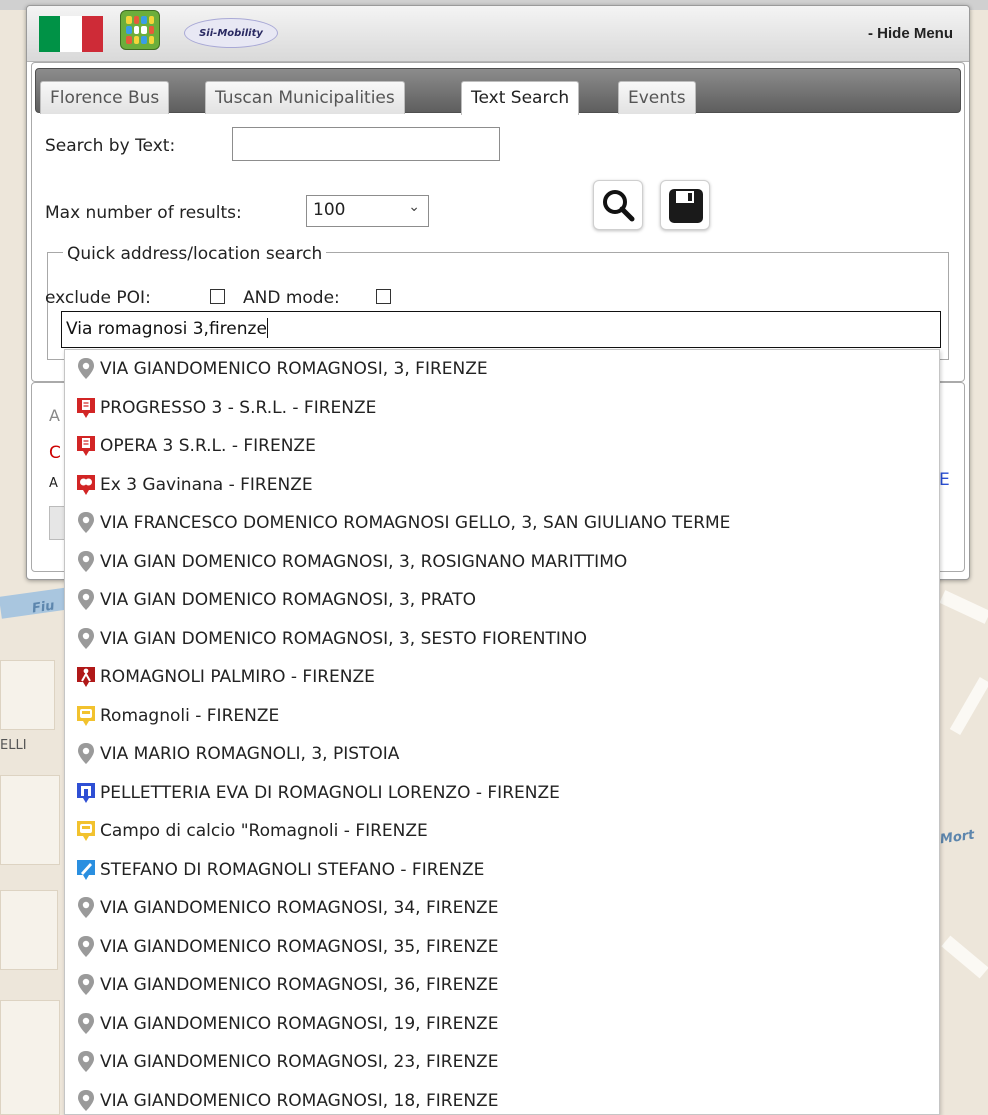 The width and height of the screenshot is (988, 1115). I want to click on suggestion-item: VIA GIANDOMENICO ROMAGNOSI, 18, FIRENZE, so click(502, 1098).